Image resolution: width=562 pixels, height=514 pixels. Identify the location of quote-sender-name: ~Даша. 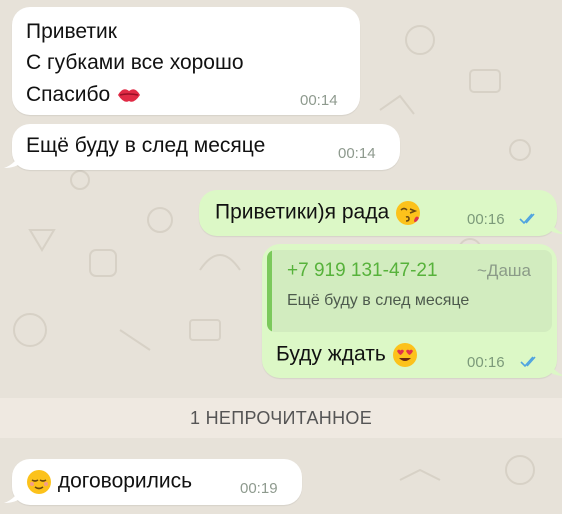
(504, 270).